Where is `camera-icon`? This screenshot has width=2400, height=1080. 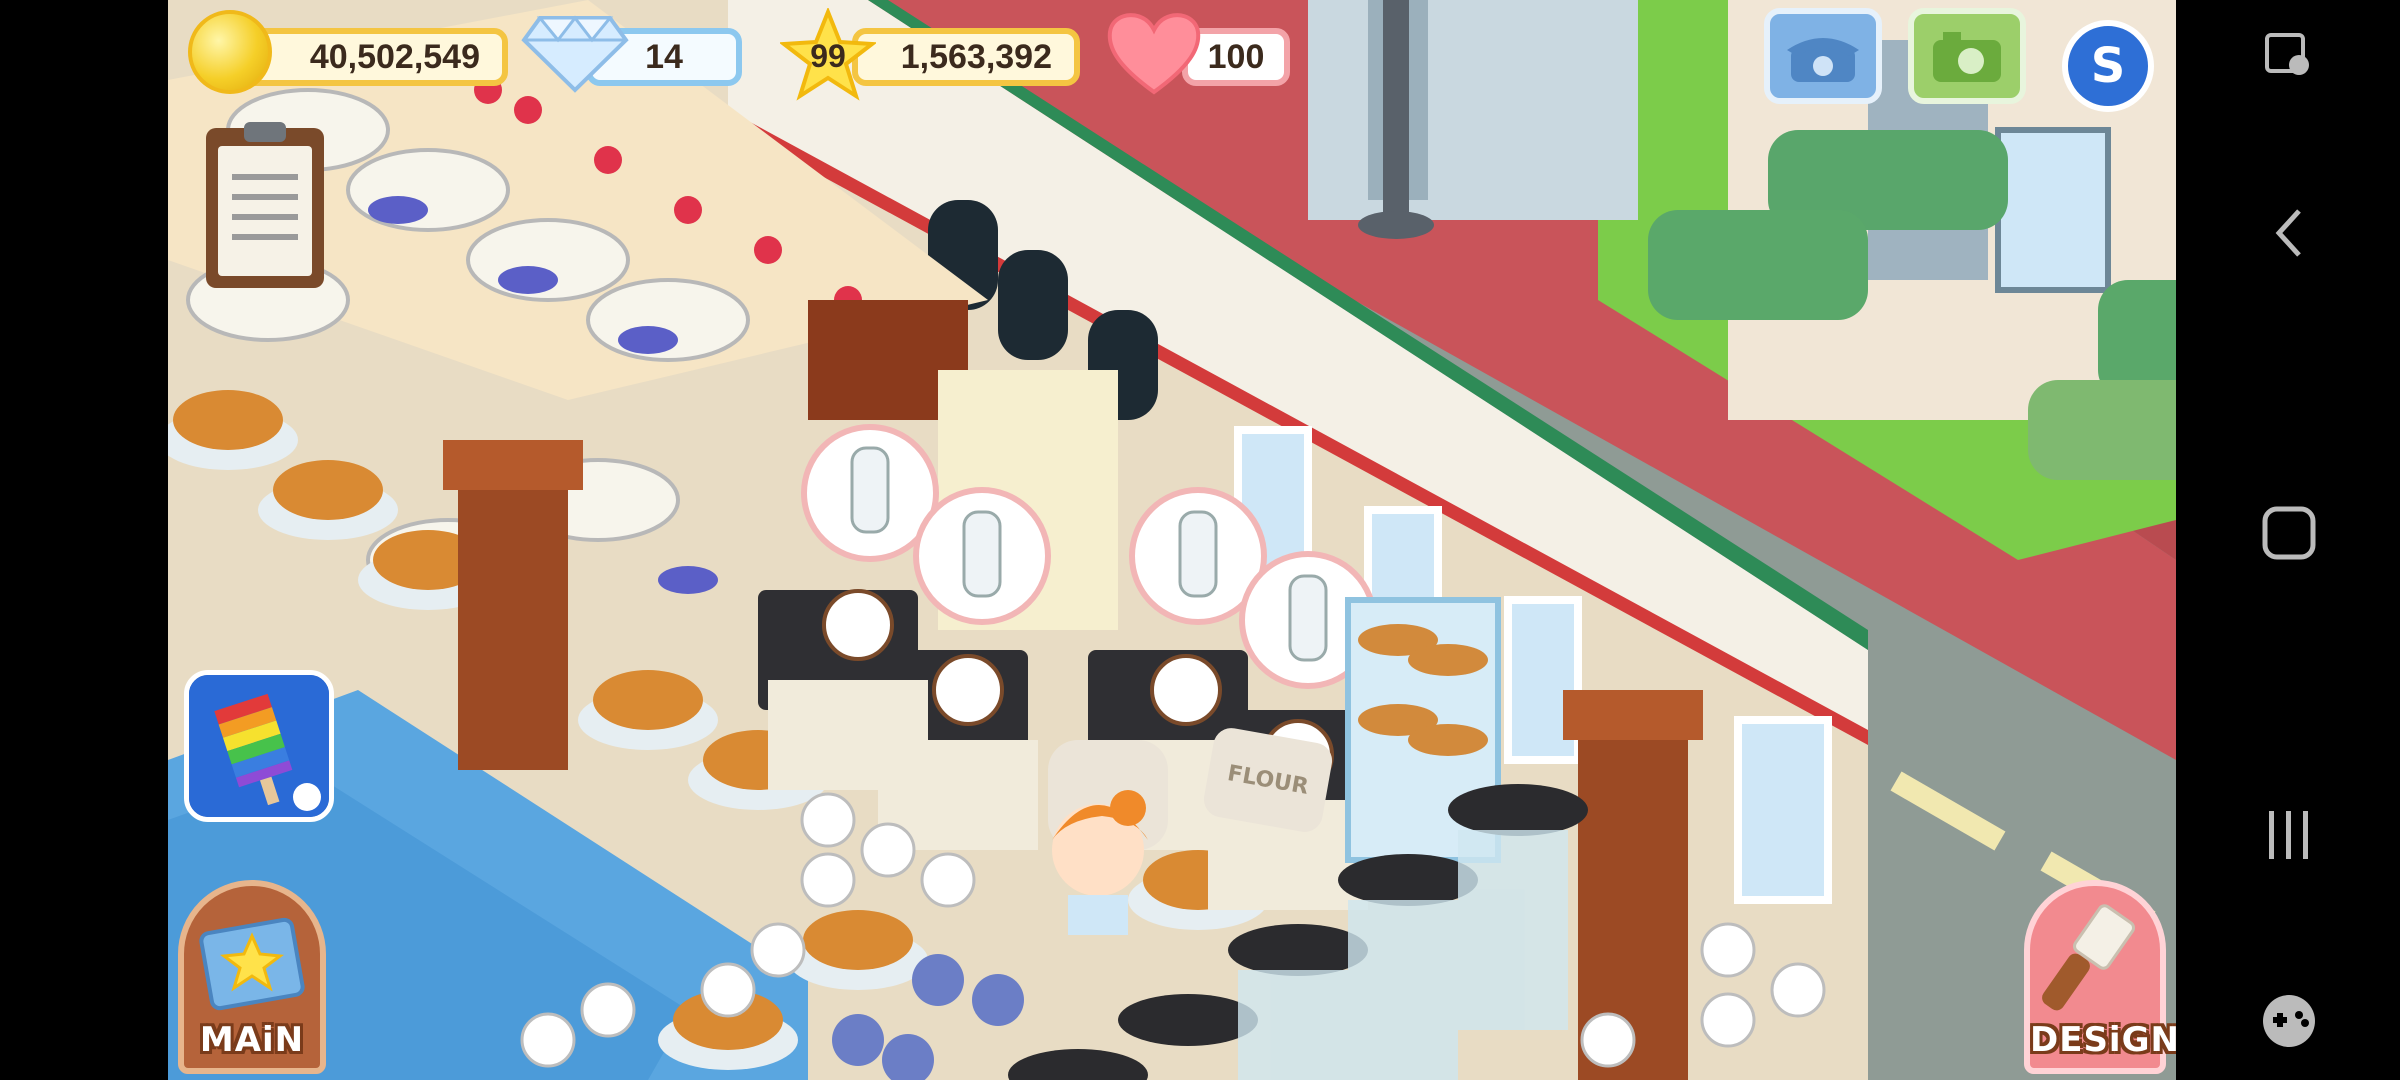 camera-icon is located at coordinates (1967, 57).